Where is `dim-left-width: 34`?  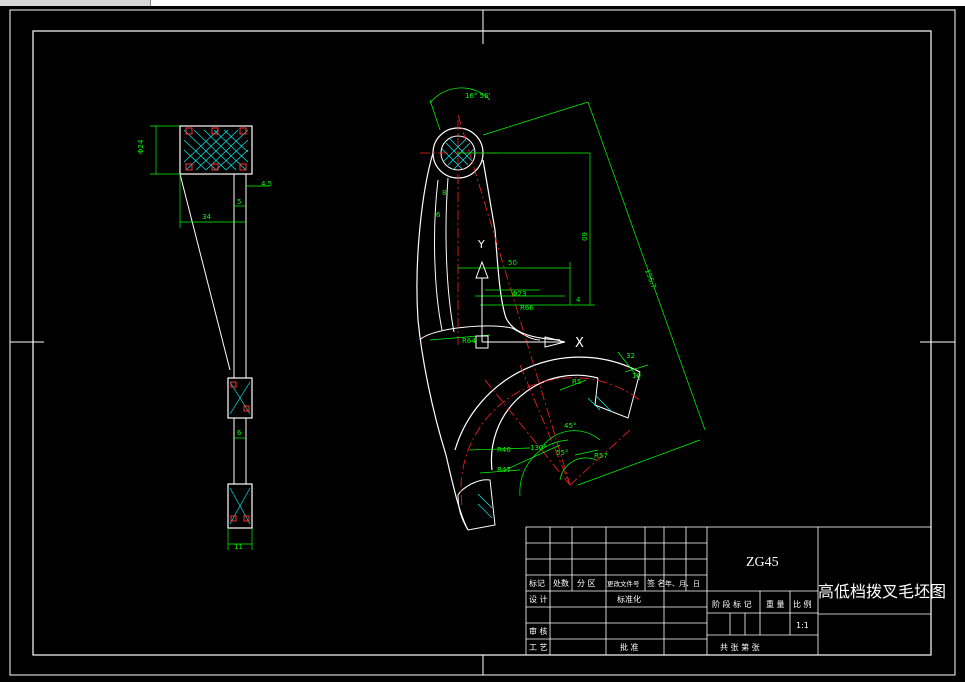
dim-left-width: 34 is located at coordinates (206, 217).